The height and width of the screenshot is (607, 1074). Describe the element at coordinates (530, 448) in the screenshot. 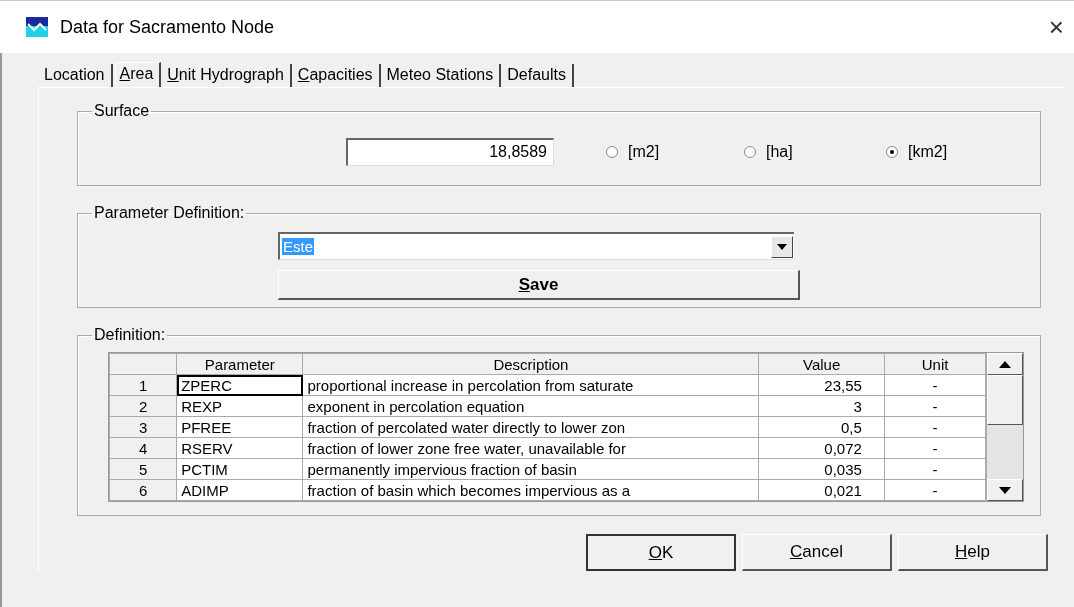

I see `table-cell: fraction of lower zone free water, unavailable for` at that location.